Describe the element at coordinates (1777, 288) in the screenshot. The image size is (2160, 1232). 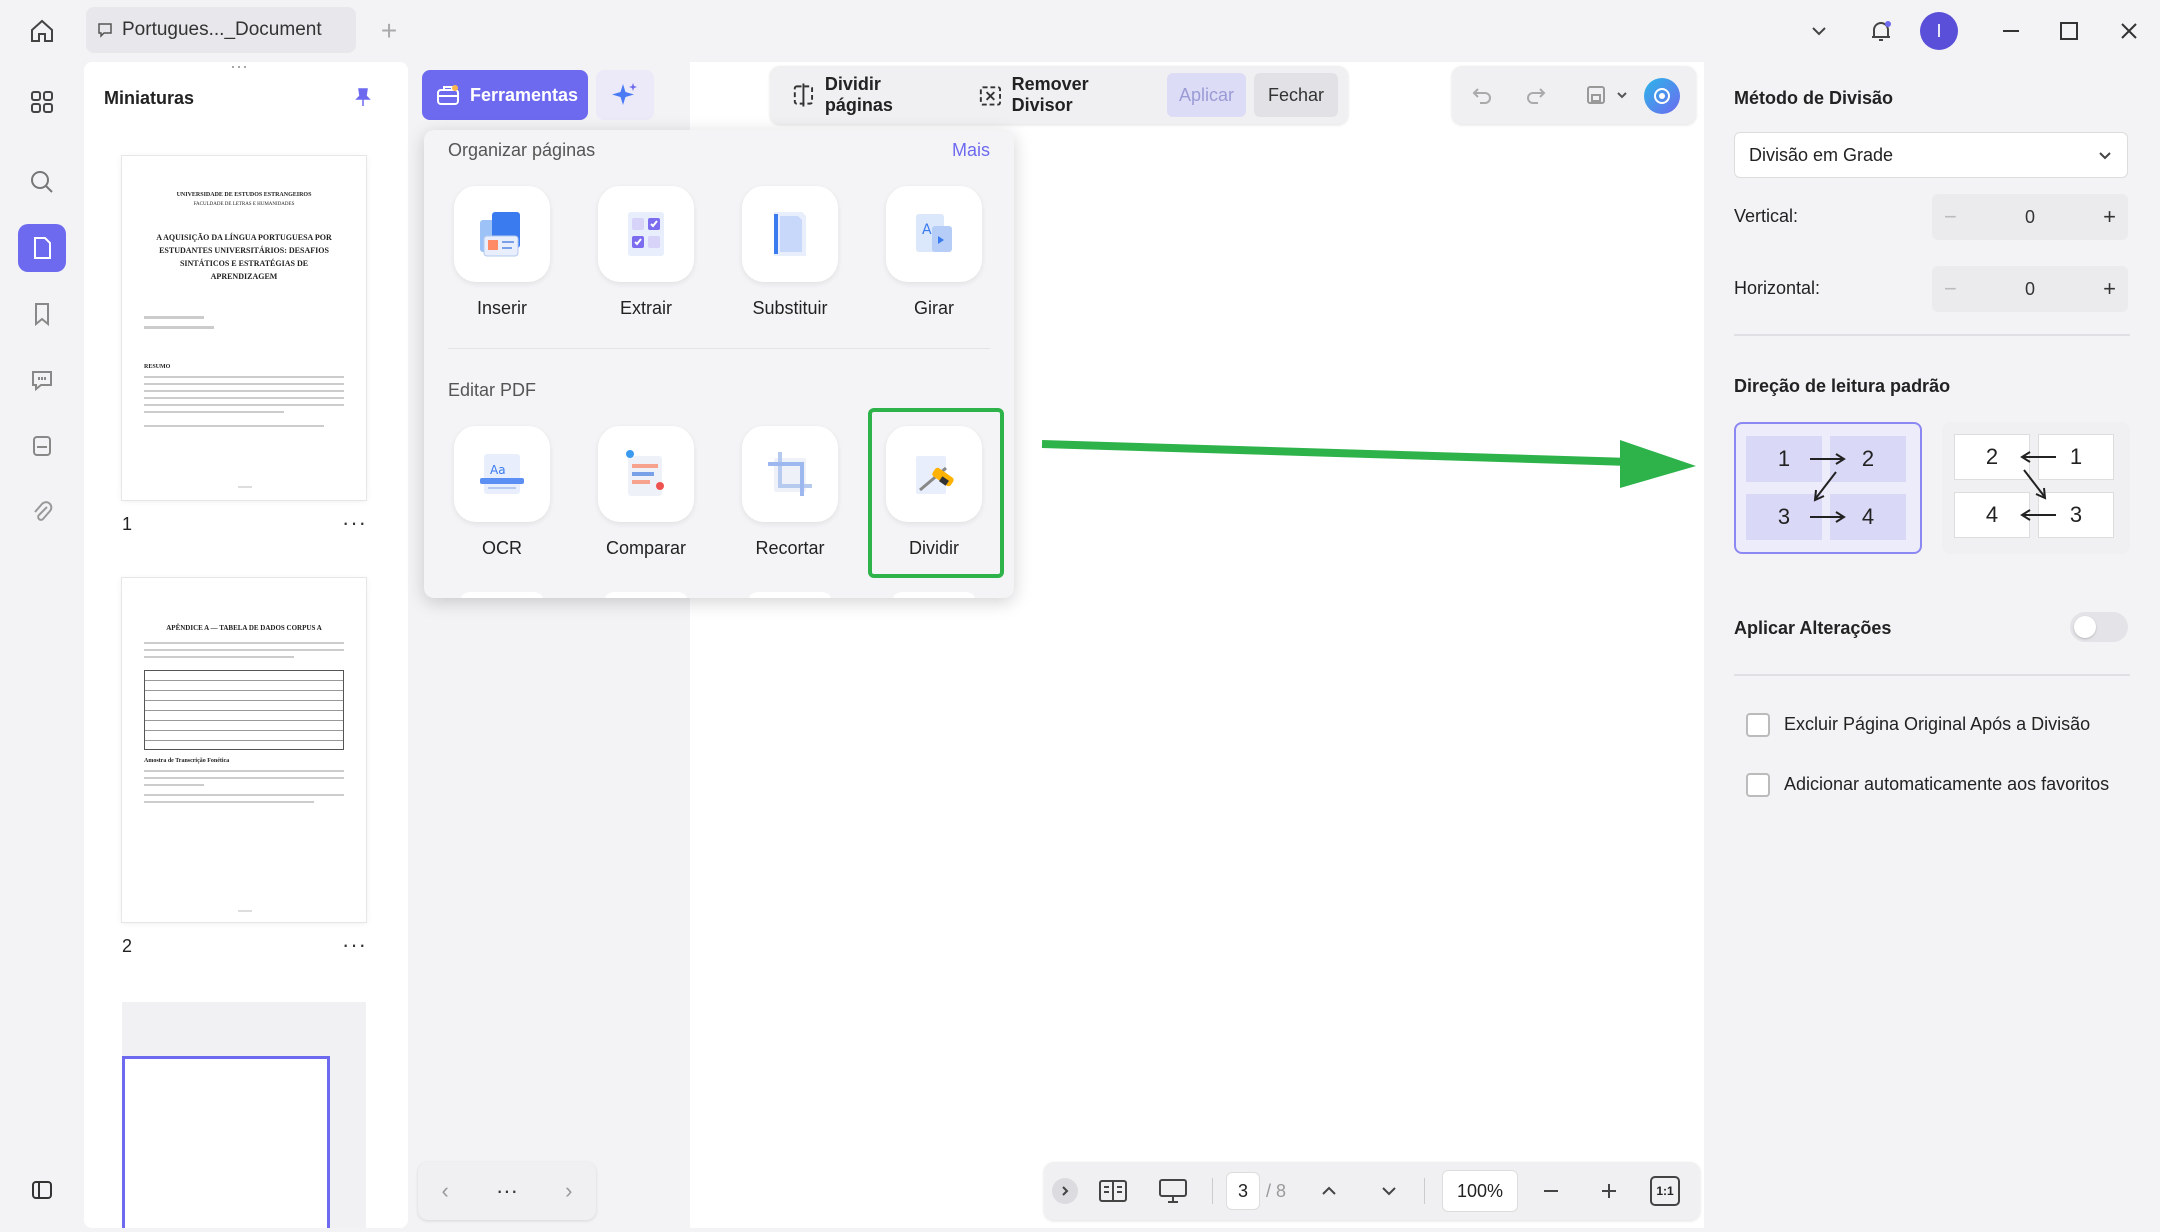
I see `horizontal-label: Horizontal:` at that location.